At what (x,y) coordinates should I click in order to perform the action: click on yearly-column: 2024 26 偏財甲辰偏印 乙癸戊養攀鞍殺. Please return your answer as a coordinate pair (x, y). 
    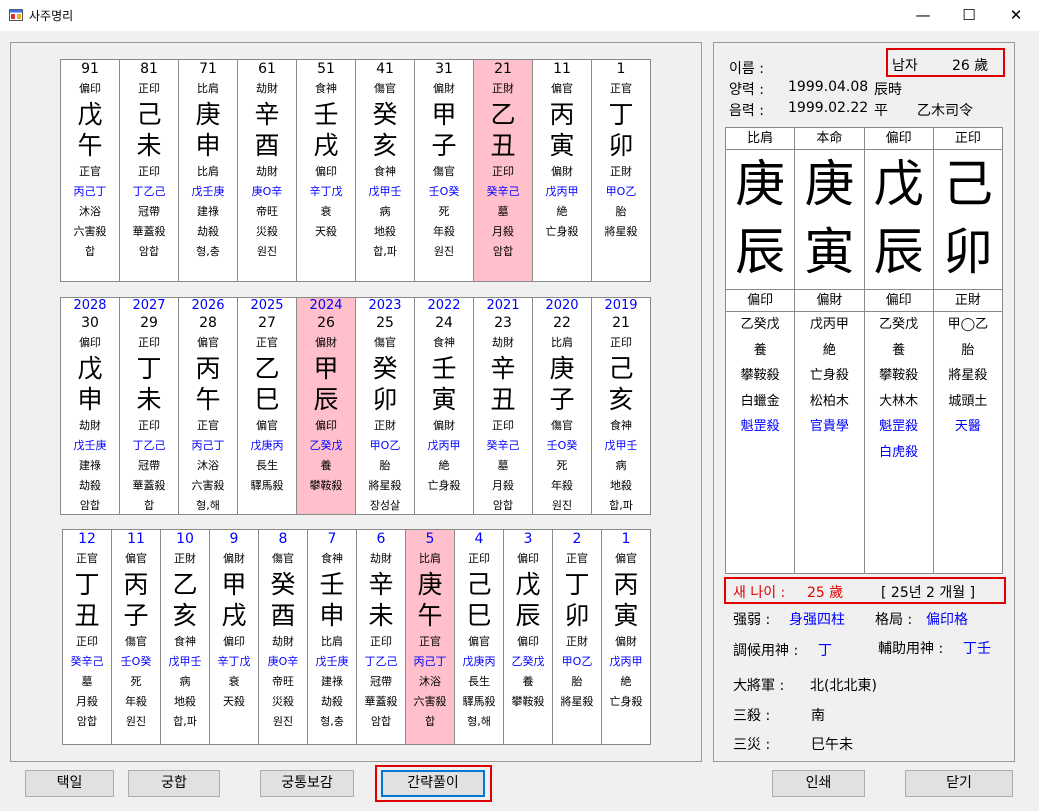
    Looking at the image, I should click on (326, 406).